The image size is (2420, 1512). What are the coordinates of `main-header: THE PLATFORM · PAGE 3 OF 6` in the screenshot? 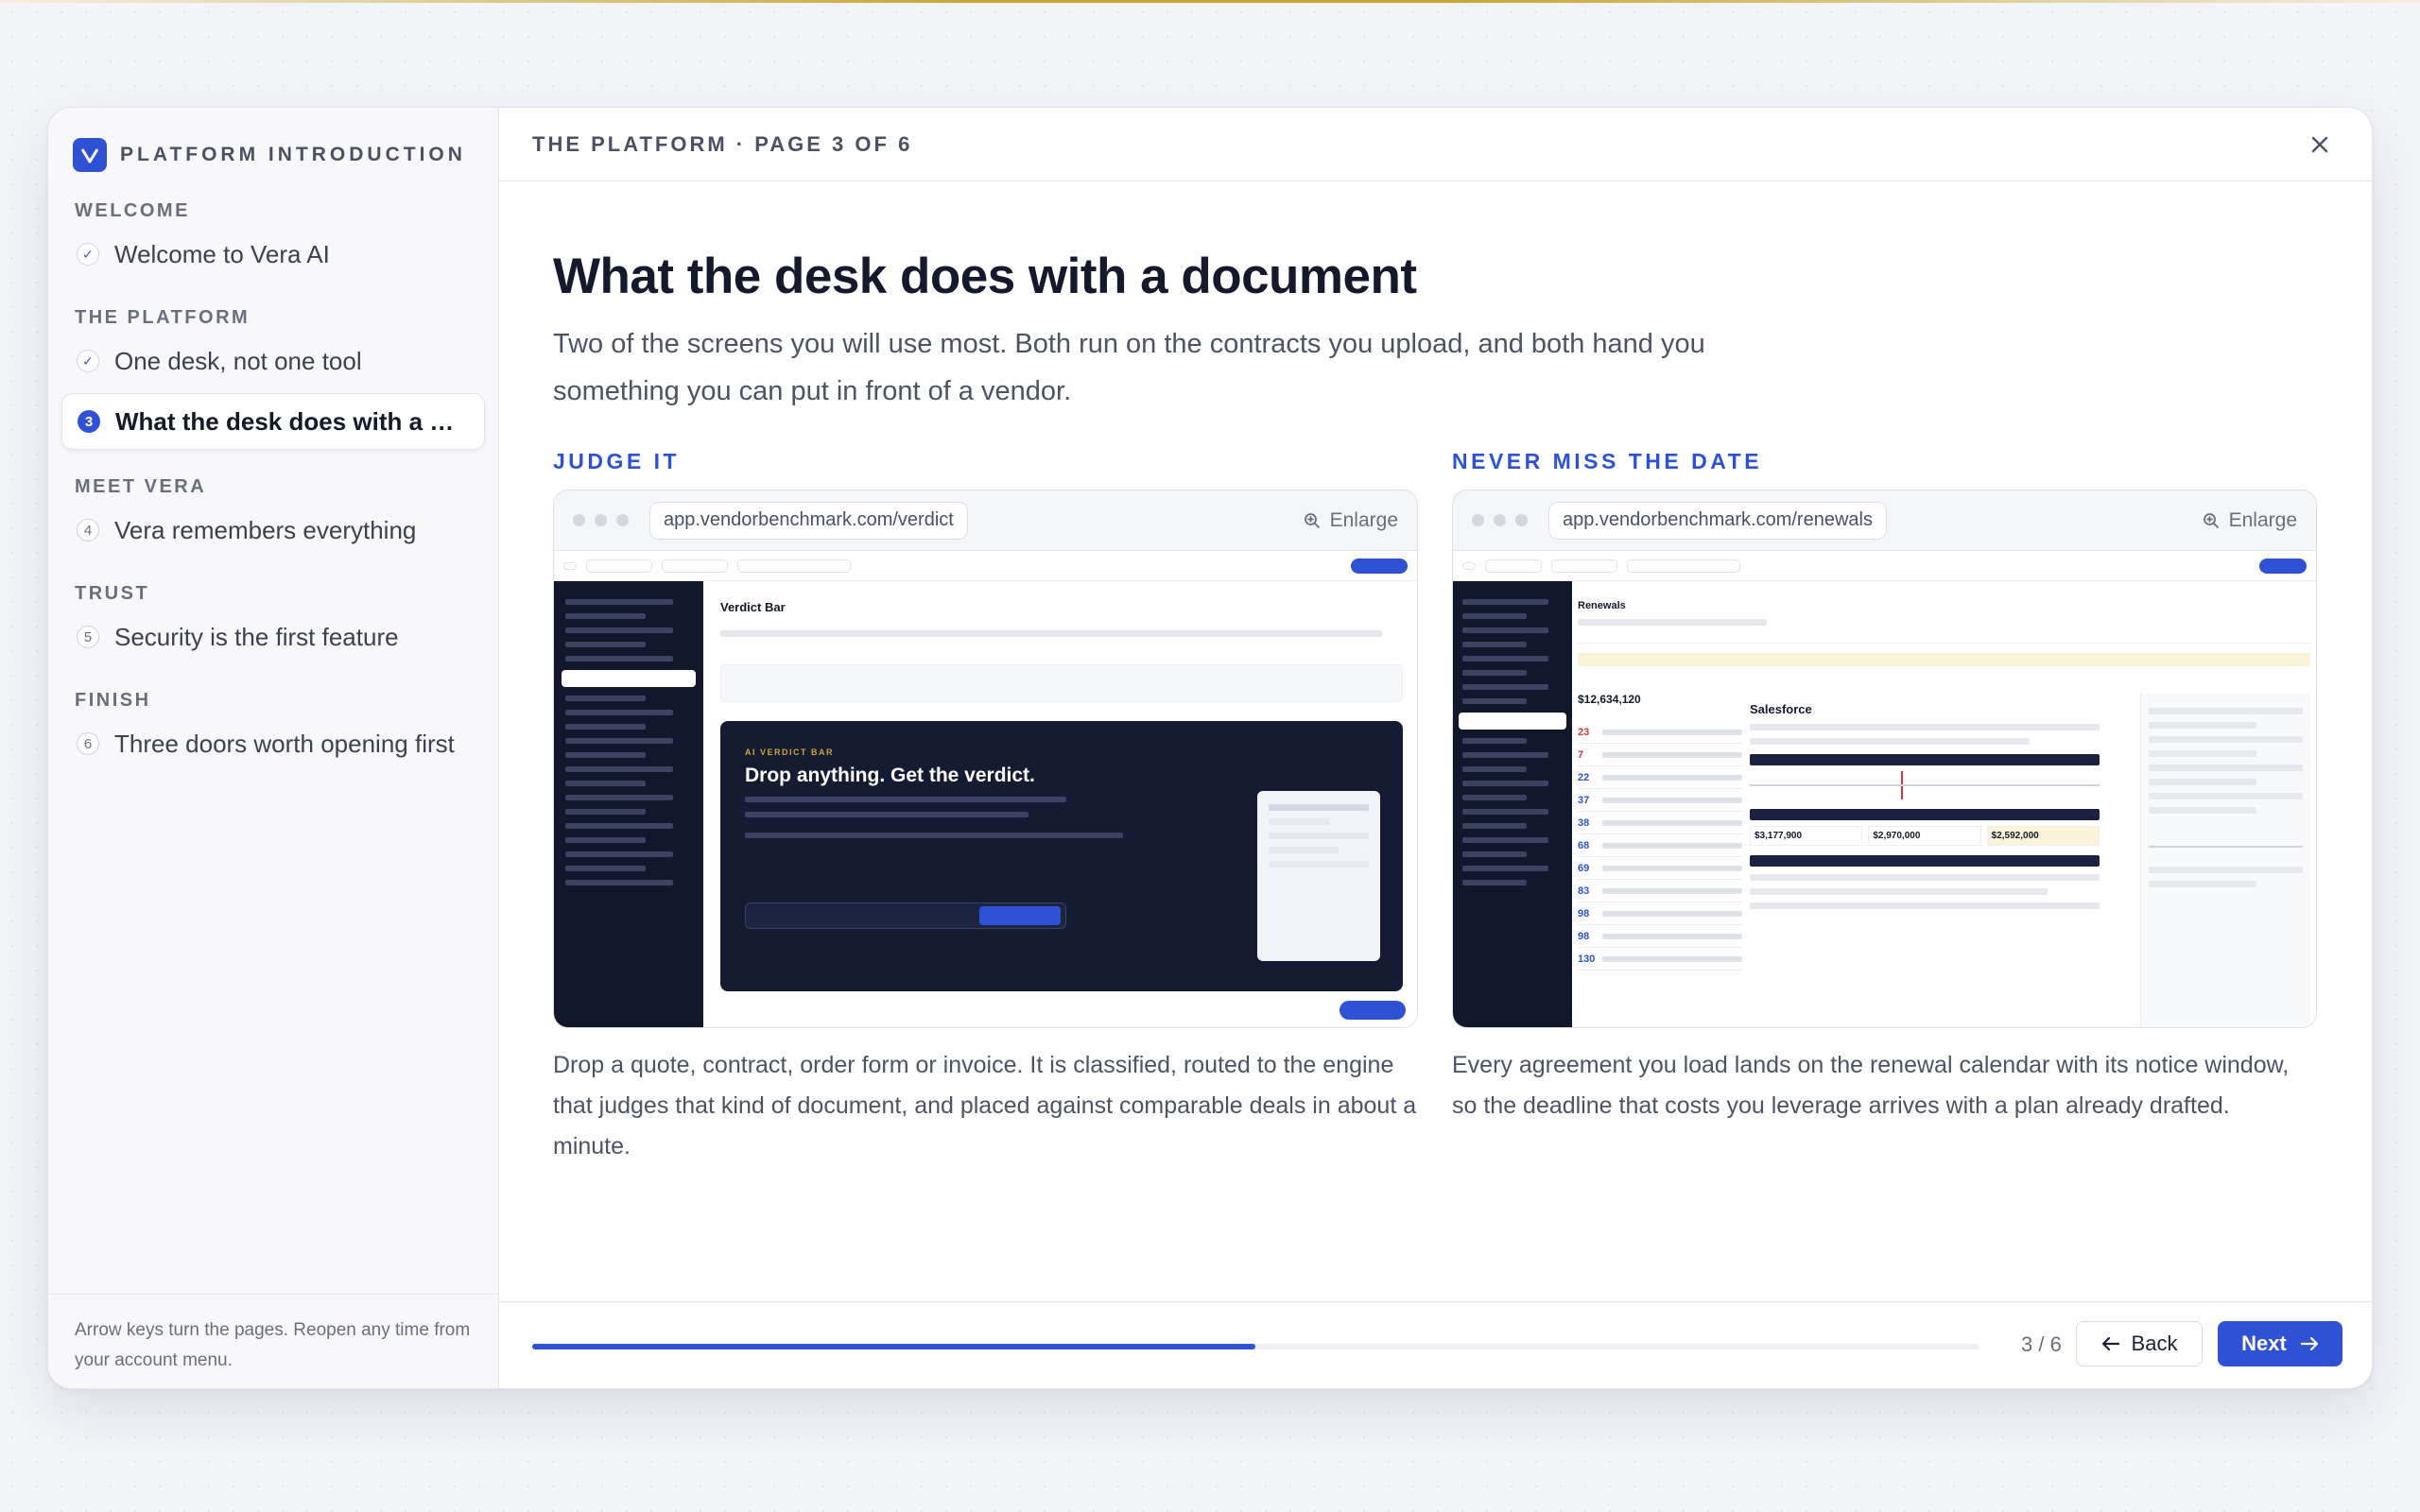 It's located at (1435, 144).